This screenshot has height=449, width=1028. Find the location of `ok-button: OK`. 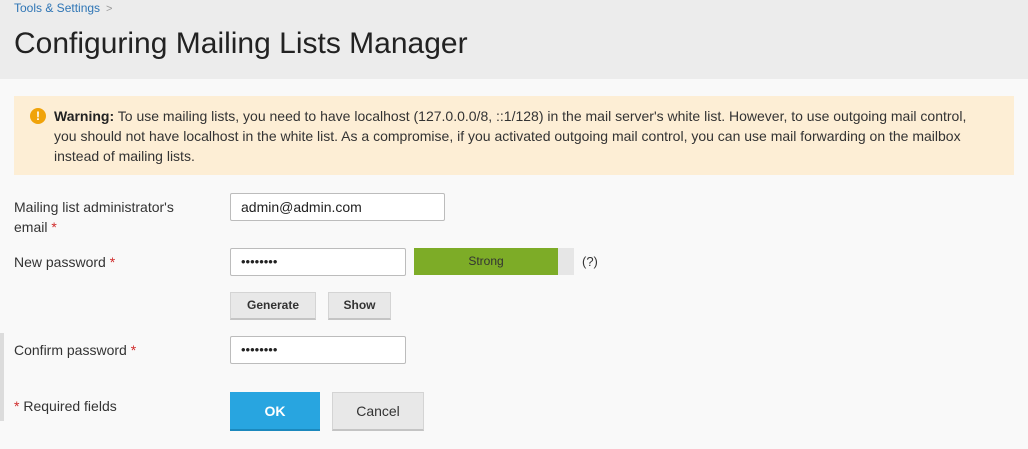

ok-button: OK is located at coordinates (275, 411).